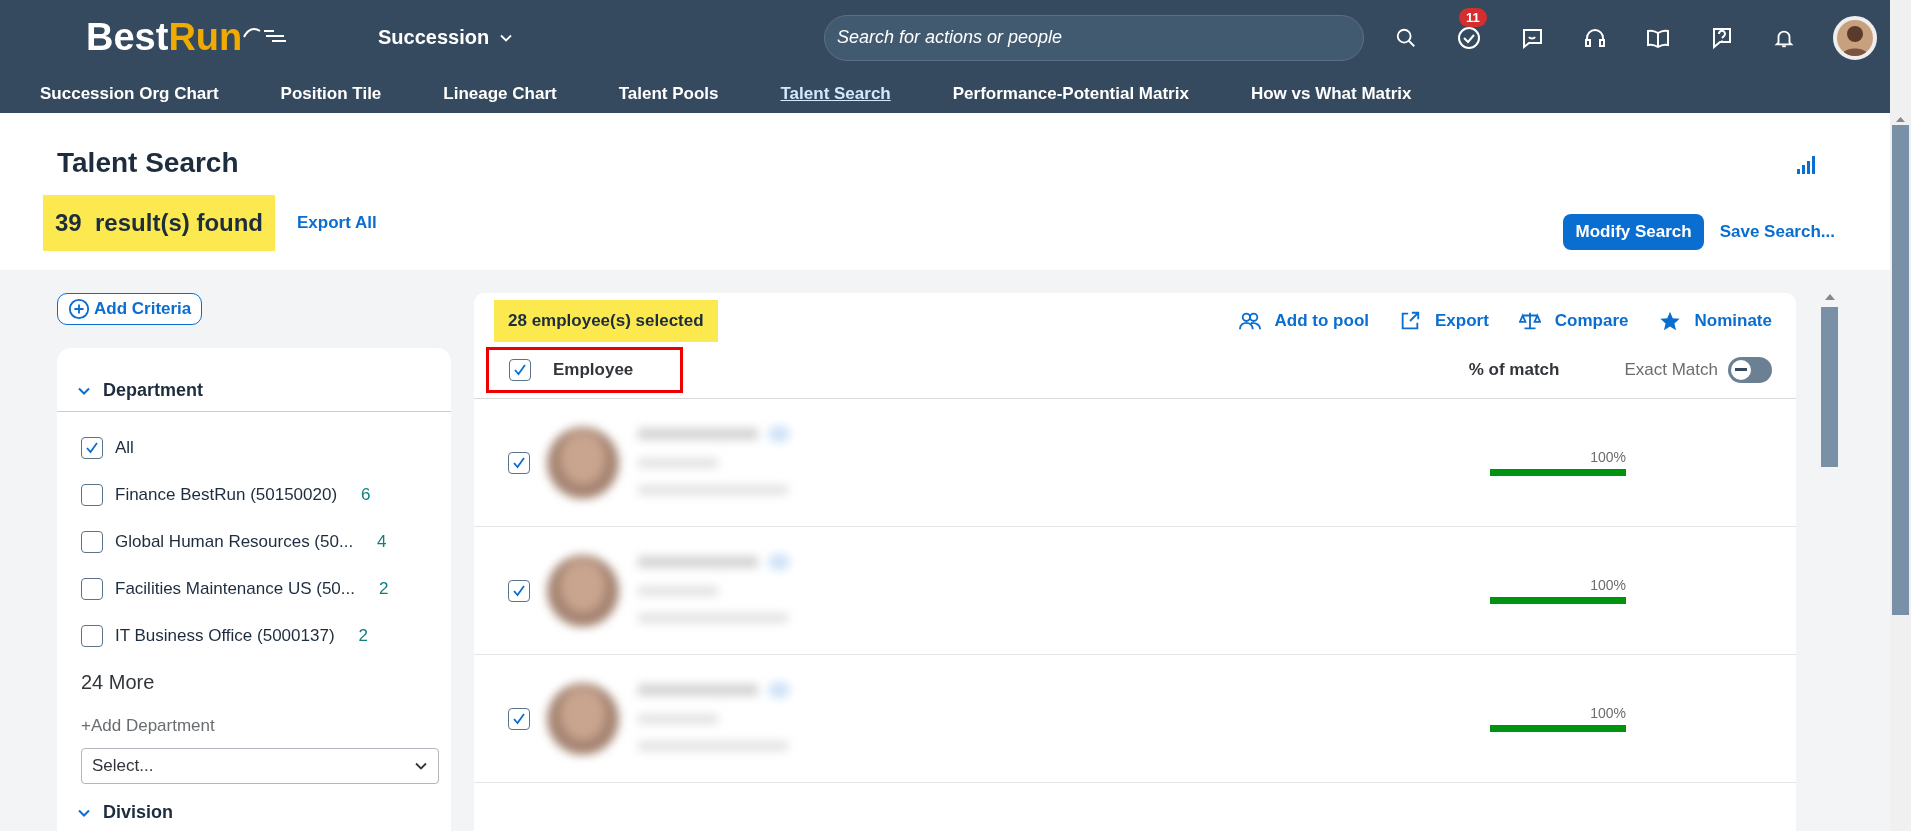 The width and height of the screenshot is (1911, 831). I want to click on more-link: 24 More, so click(260, 682).